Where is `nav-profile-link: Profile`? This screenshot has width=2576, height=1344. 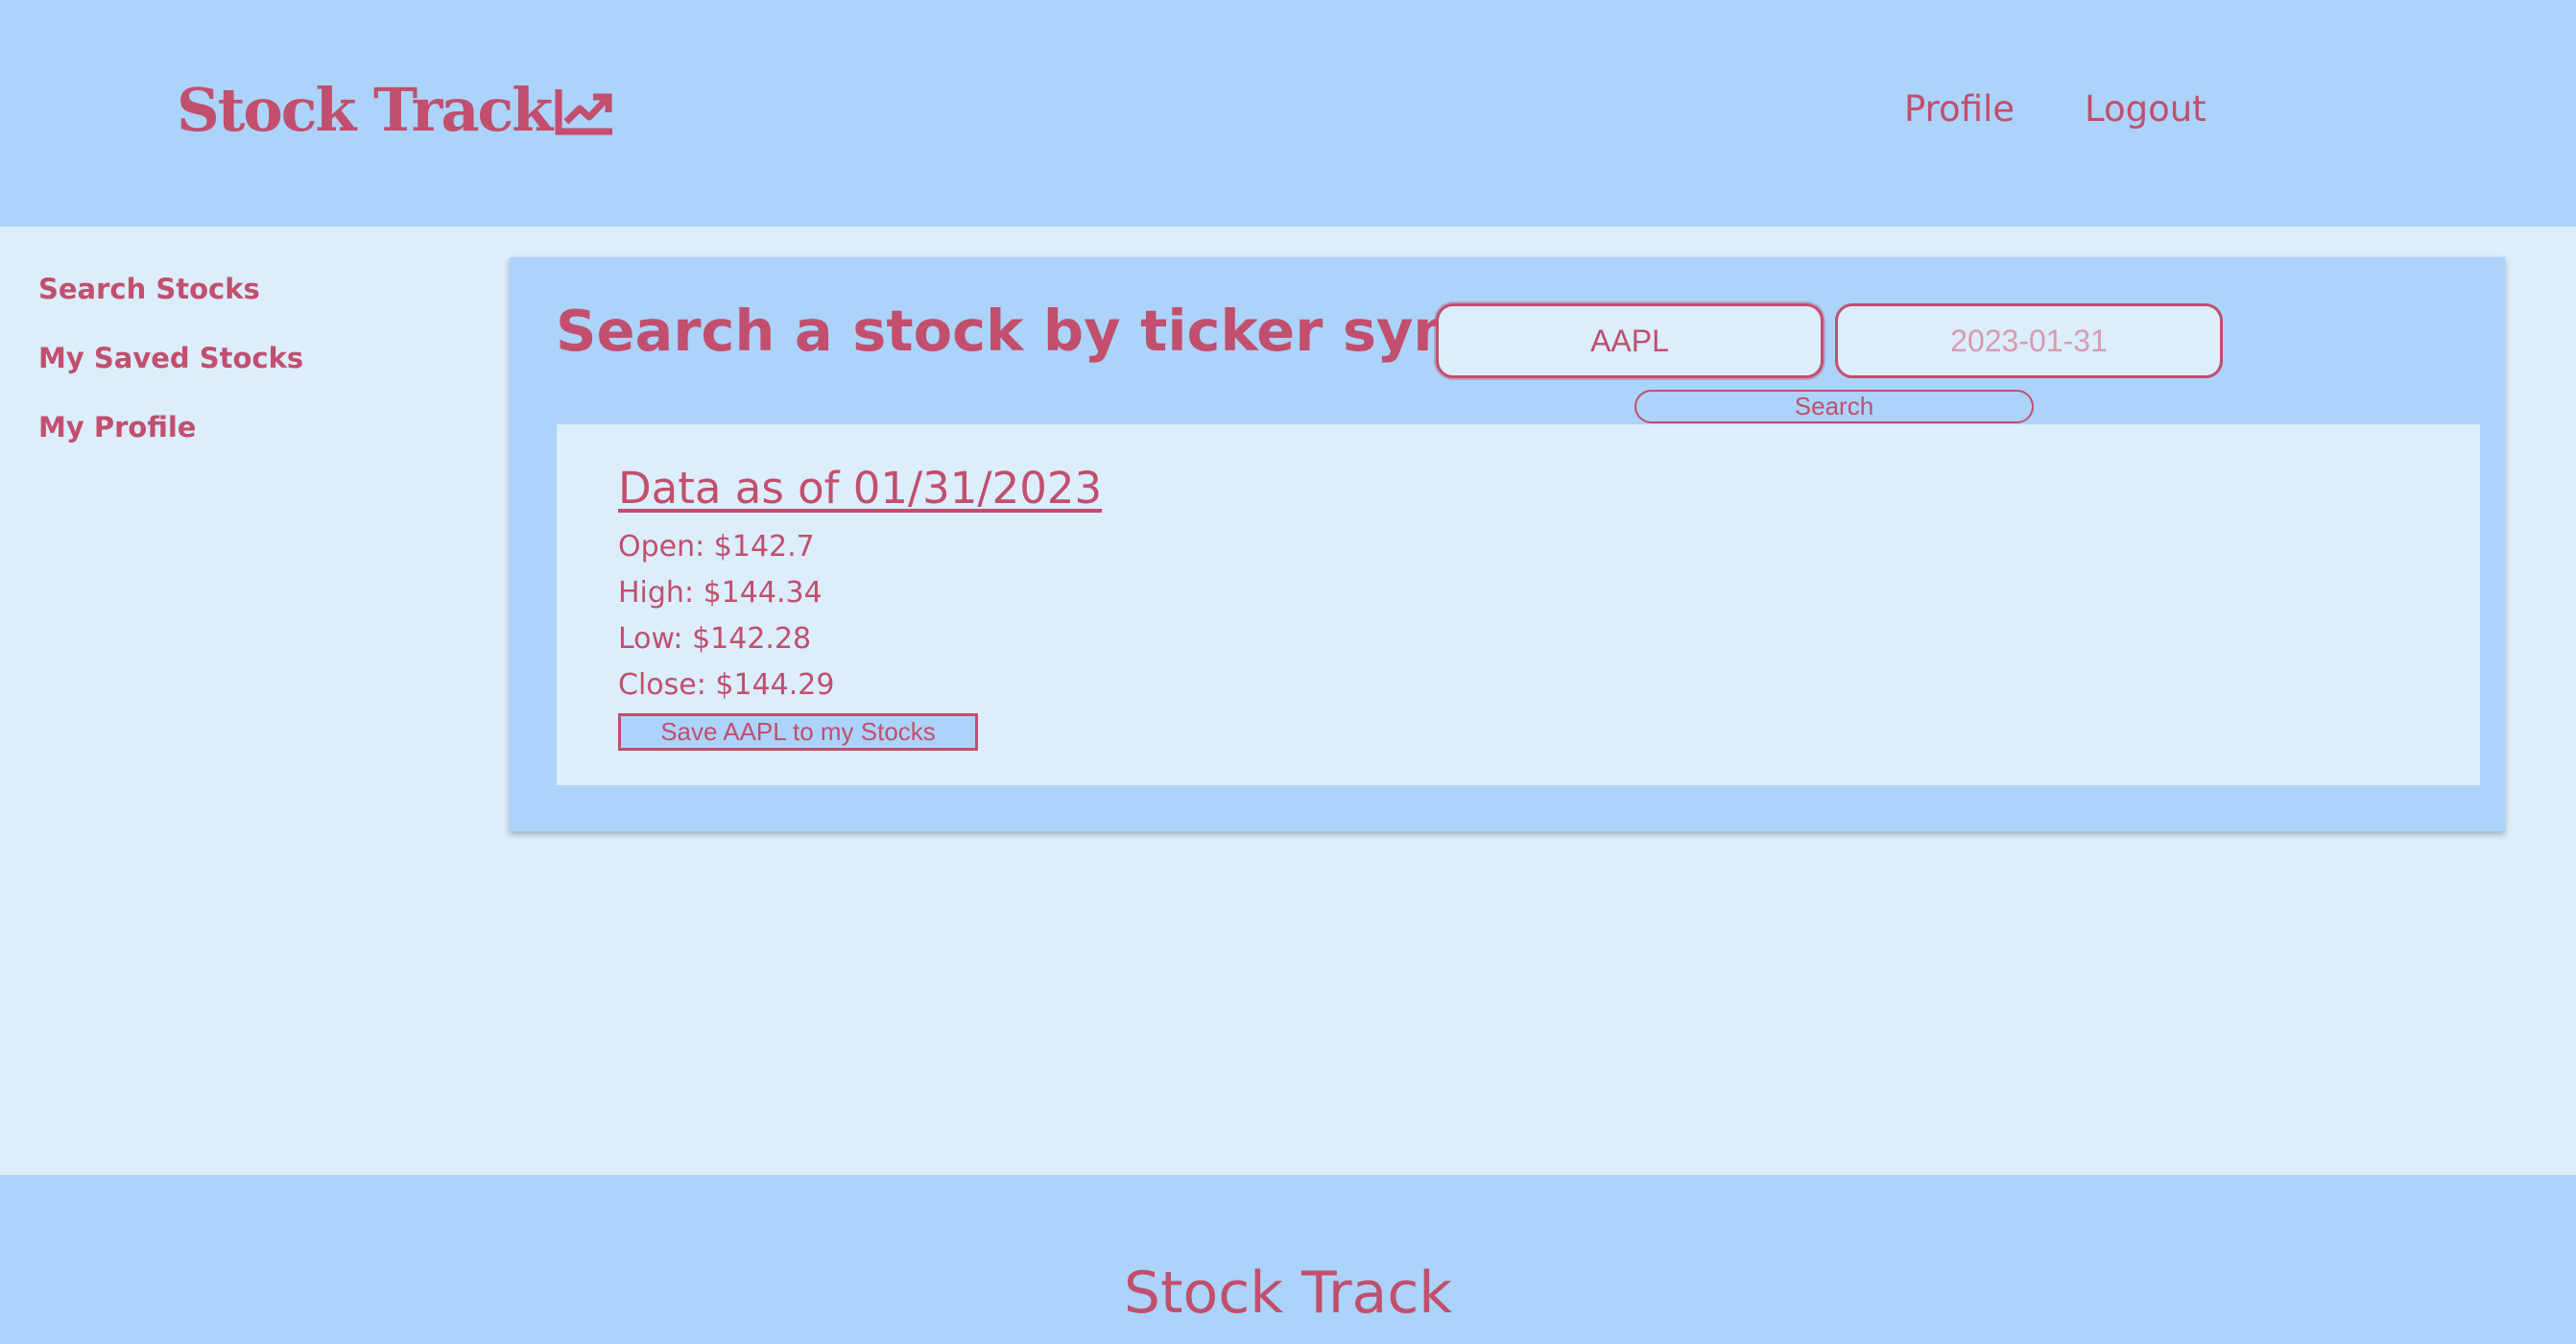
nav-profile-link: Profile is located at coordinates (1959, 109).